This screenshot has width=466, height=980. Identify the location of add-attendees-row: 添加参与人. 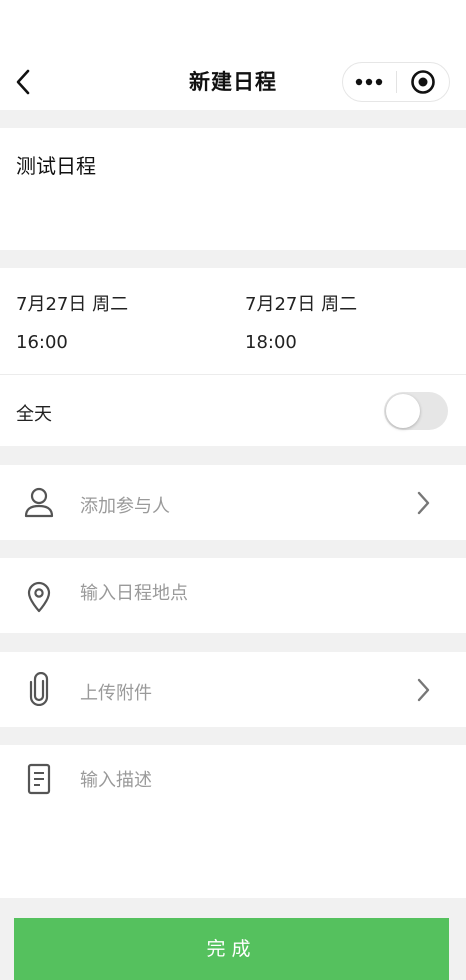
(233, 502).